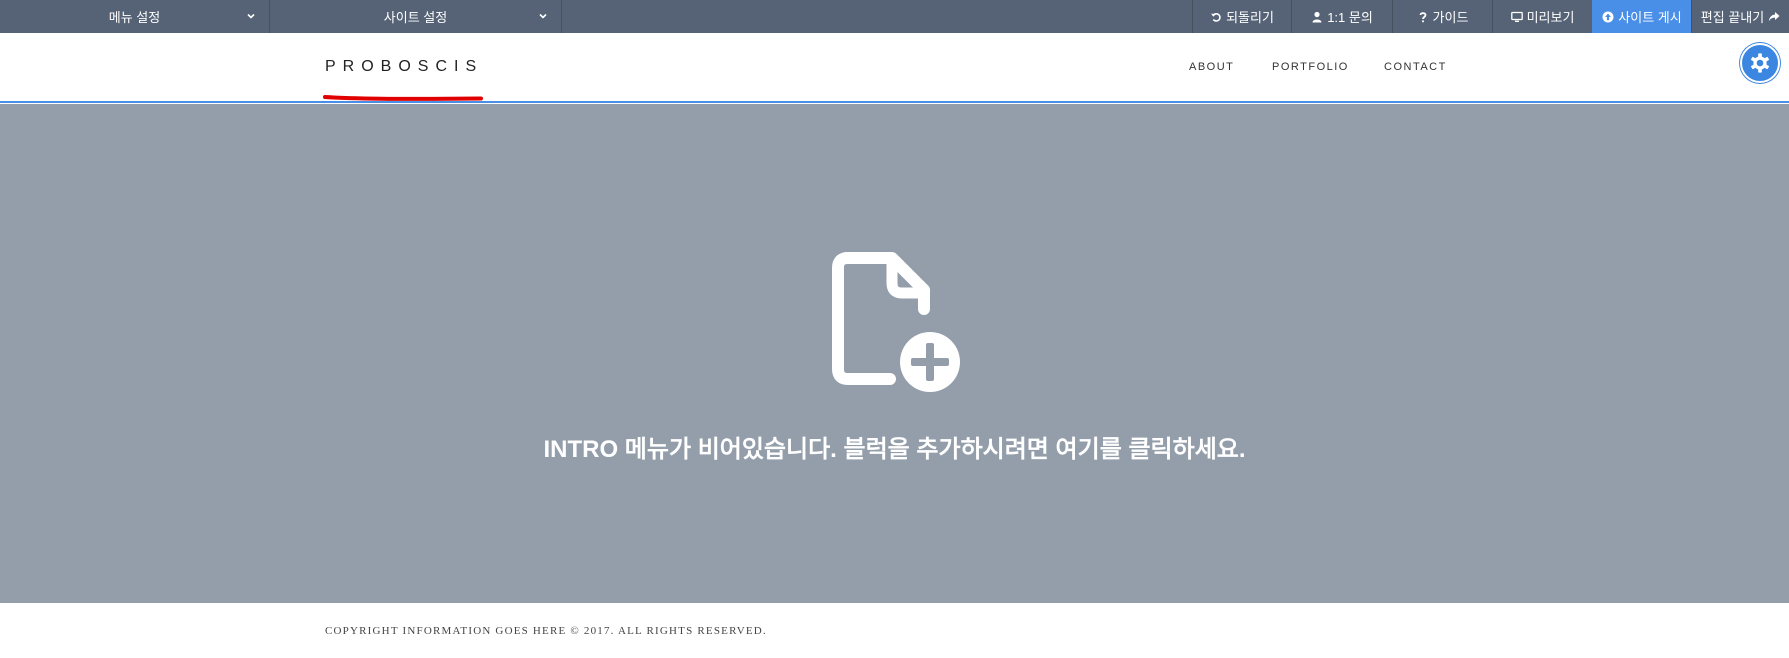 This screenshot has height=658, width=1789. Describe the element at coordinates (1250, 17) in the screenshot. I see `undo-label: 되돌리기` at that location.